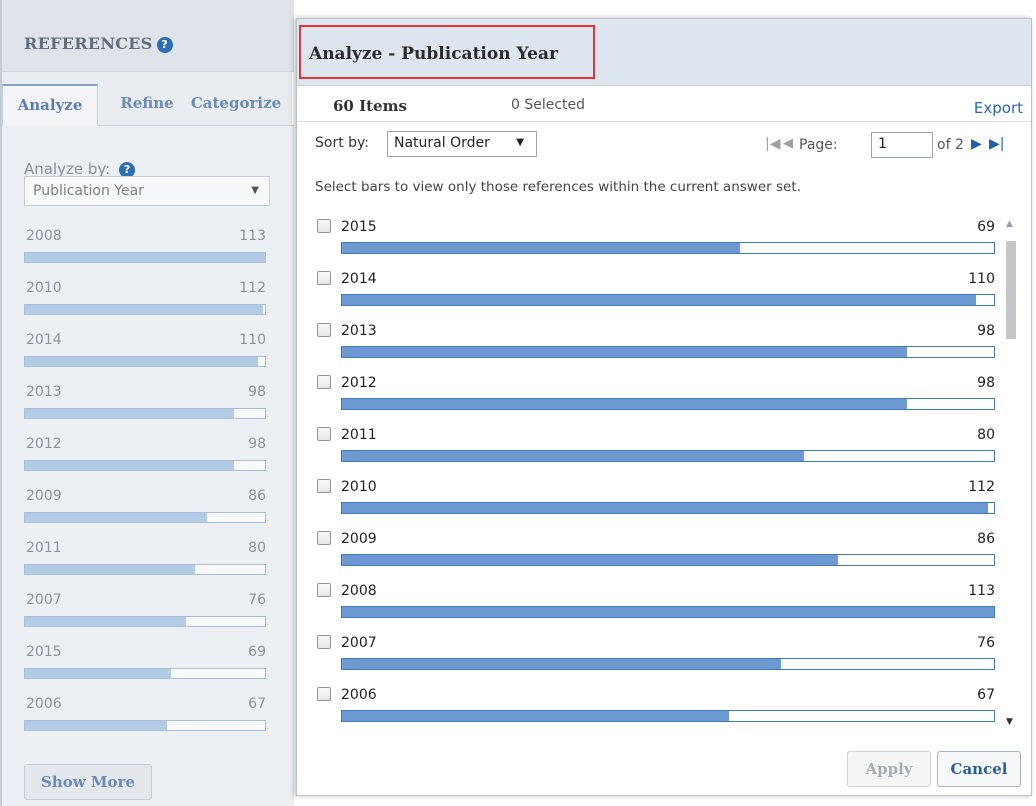  What do you see at coordinates (656, 604) in the screenshot?
I see `year-row: 2008 113` at bounding box center [656, 604].